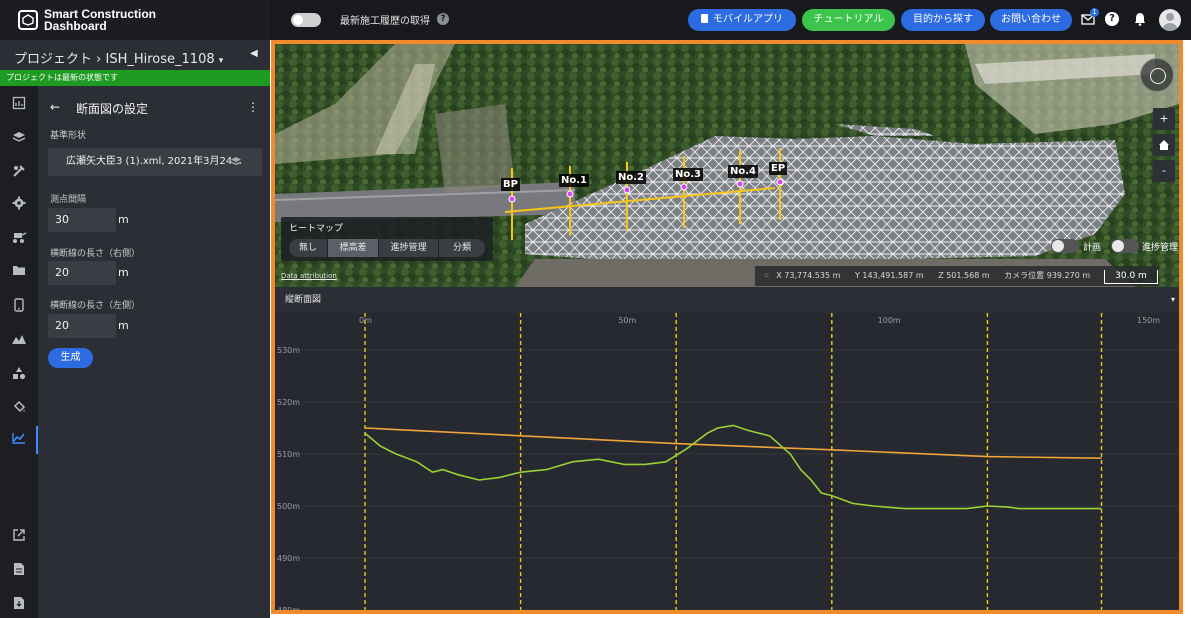  What do you see at coordinates (748, 19) in the screenshot?
I see `mobile-app-label: モバイルアプリ` at bounding box center [748, 19].